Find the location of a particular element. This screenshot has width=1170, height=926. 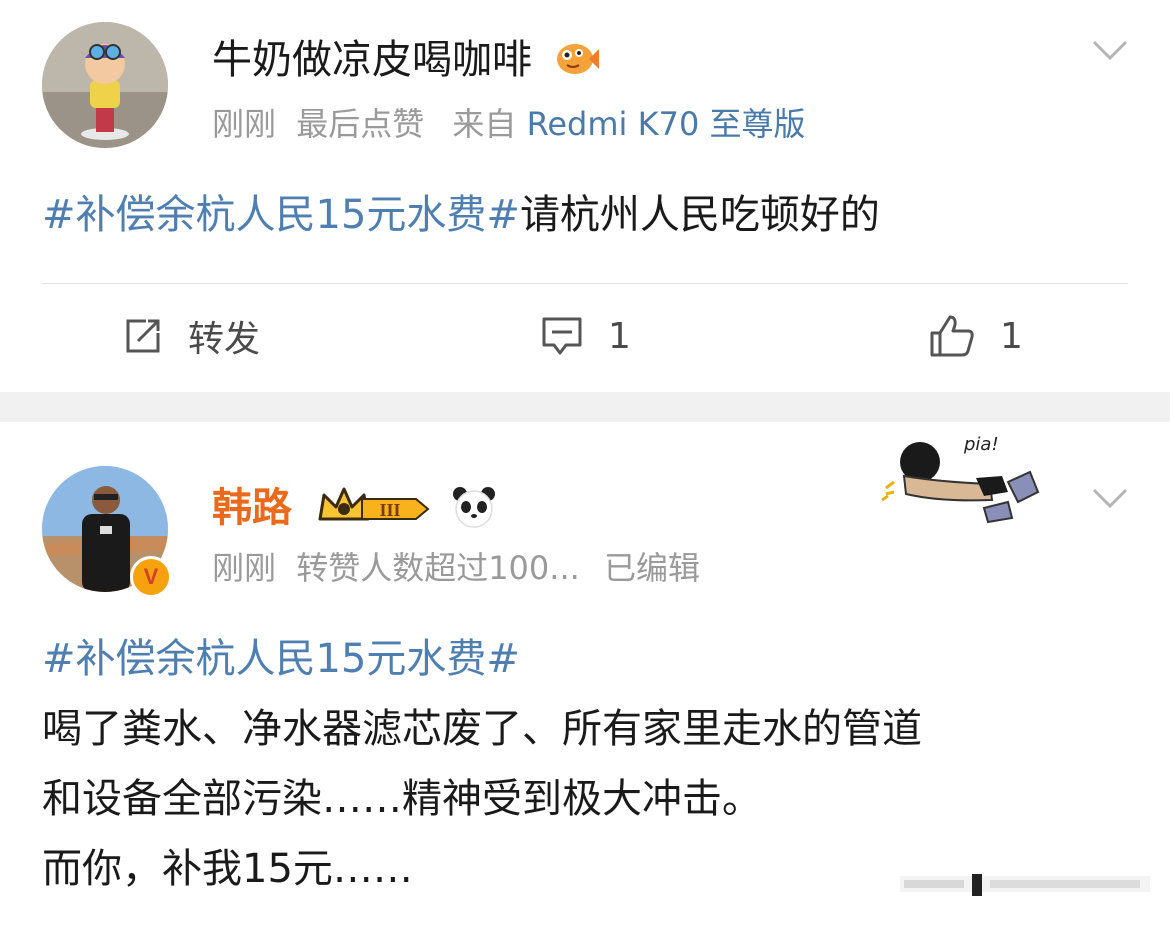

post-meta: 刚刚 最后点赞 来自 Redmi K70 至尊版 is located at coordinates (509, 124).